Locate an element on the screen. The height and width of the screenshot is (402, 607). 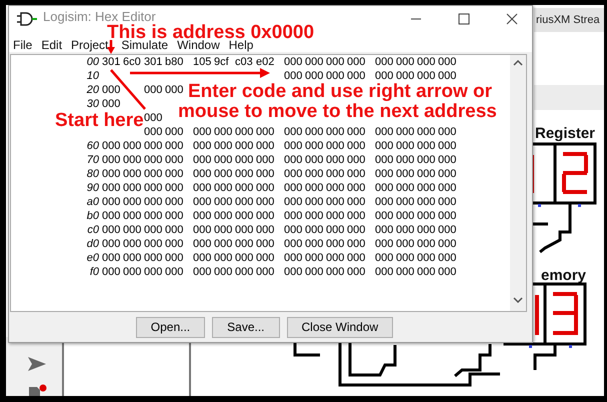
hex-value: c03 is located at coordinates (244, 62).